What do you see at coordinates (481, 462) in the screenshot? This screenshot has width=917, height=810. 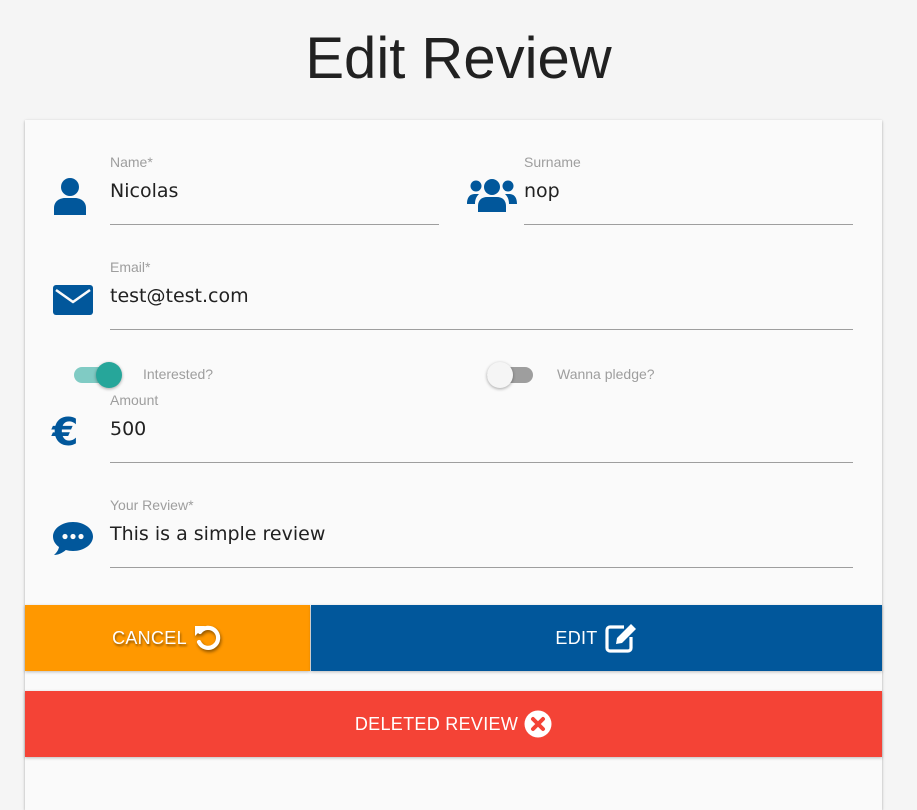 I see `amount-underline` at bounding box center [481, 462].